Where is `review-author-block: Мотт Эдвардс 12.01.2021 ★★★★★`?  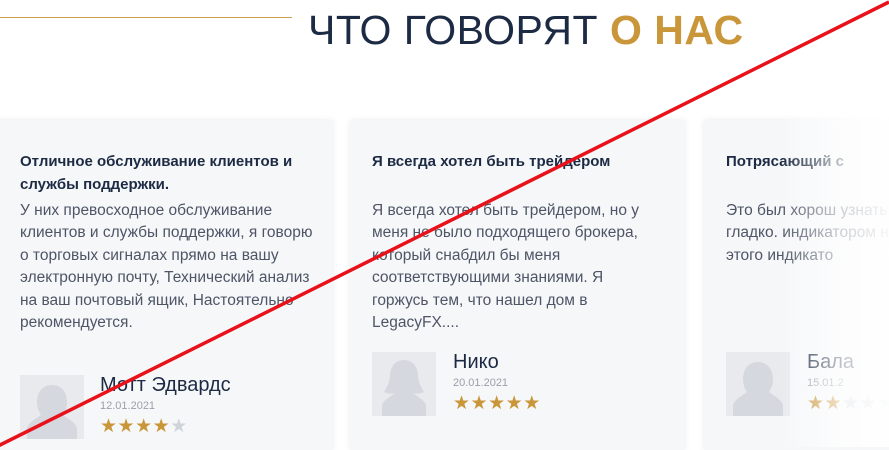
review-author-block: Мотт Эдвардс 12.01.2021 ★★★★★ is located at coordinates (165, 404).